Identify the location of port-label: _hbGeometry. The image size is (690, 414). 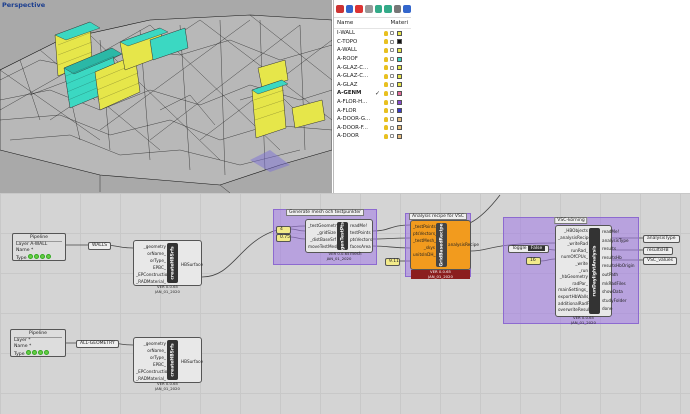
(573, 277).